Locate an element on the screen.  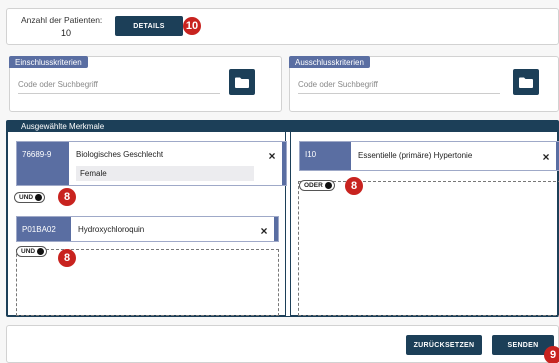
feature-name: Biologisches Geschlecht is located at coordinates (120, 154).